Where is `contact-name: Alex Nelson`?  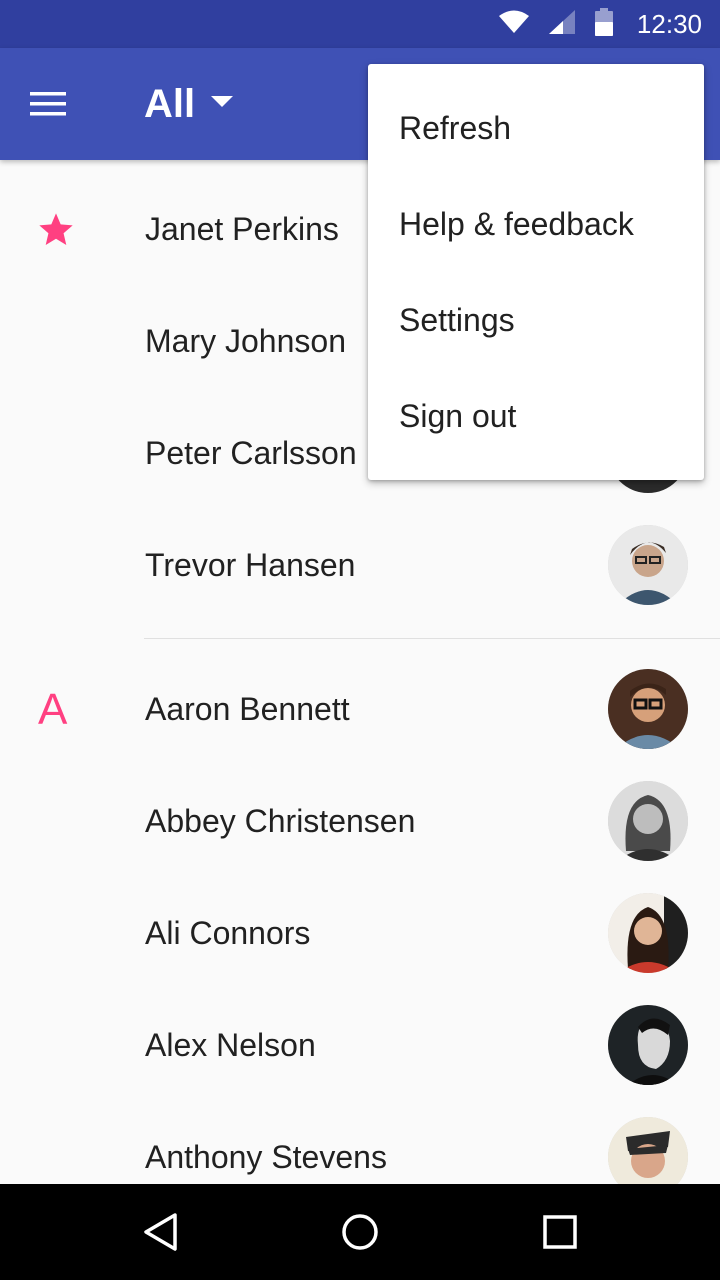
contact-name: Alex Nelson is located at coordinates (230, 1045).